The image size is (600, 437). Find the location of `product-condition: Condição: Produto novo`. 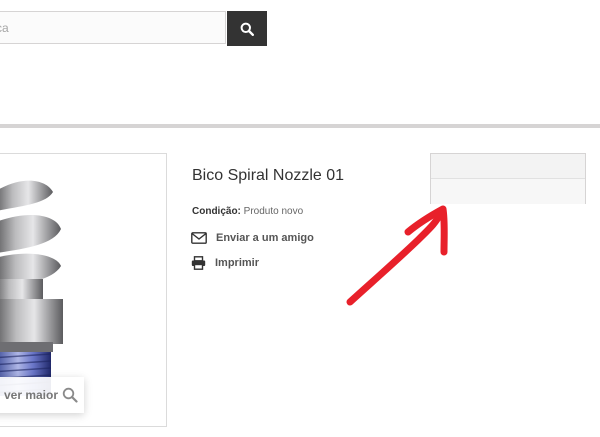

product-condition: Condição: Produto novo is located at coordinates (247, 211).